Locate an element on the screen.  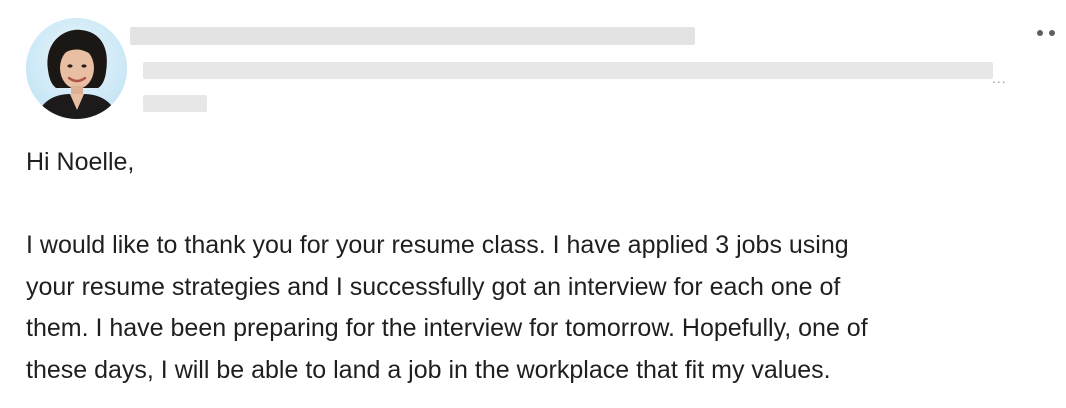
more-dot is located at coordinates (1052, 33).